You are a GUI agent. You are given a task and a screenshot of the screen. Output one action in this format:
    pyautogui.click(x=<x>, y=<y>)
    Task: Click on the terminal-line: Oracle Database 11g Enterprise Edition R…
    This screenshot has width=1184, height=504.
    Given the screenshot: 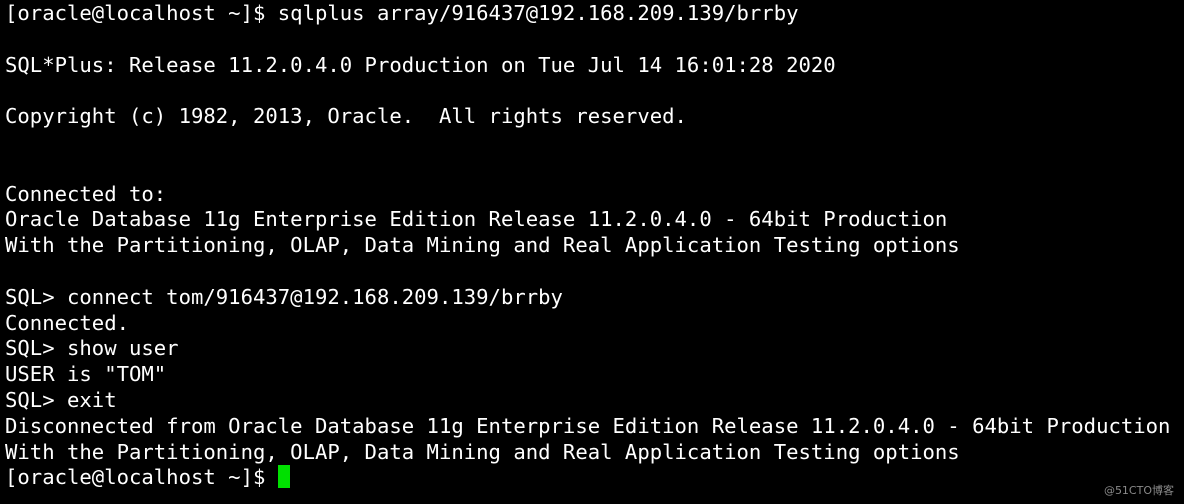 What is the action you would take?
    pyautogui.click(x=476, y=219)
    